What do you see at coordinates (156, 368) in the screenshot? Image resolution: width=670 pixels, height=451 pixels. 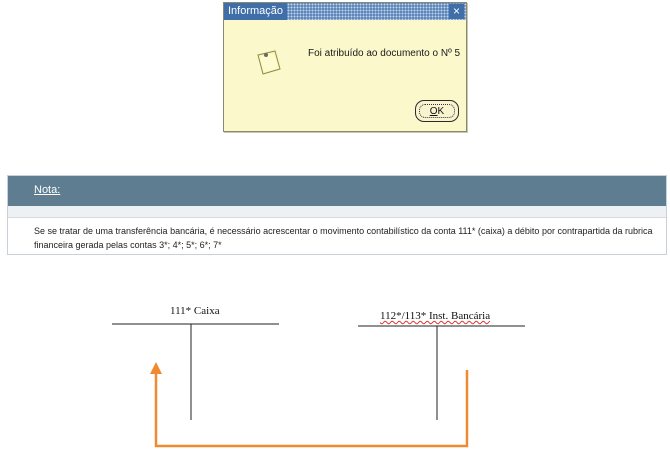 I see `arrow-head-icon` at bounding box center [156, 368].